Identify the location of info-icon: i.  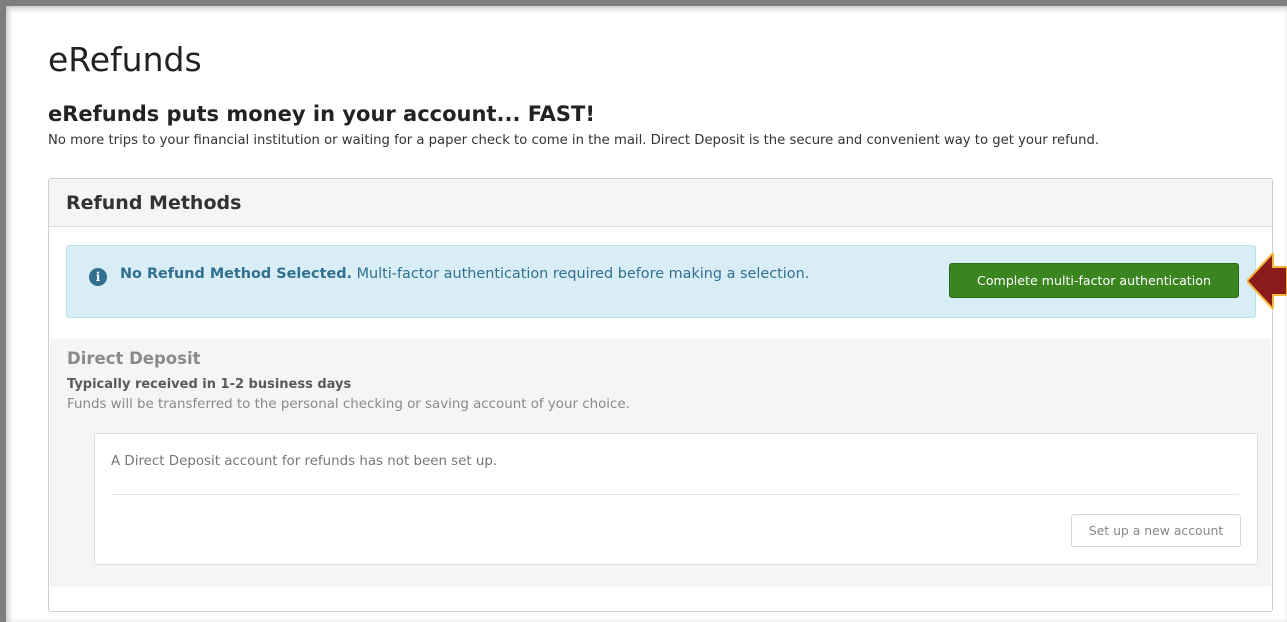
(98, 277).